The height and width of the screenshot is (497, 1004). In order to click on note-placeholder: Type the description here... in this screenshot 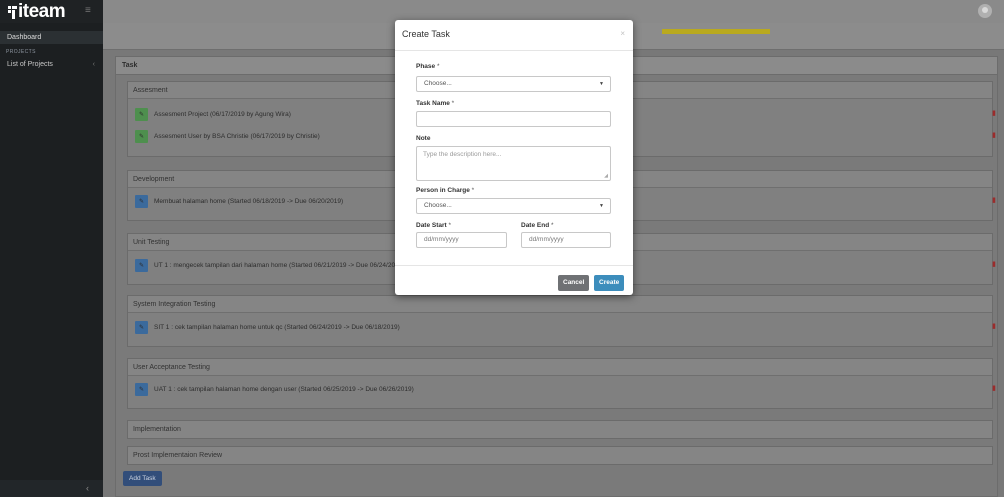, I will do `click(462, 154)`.